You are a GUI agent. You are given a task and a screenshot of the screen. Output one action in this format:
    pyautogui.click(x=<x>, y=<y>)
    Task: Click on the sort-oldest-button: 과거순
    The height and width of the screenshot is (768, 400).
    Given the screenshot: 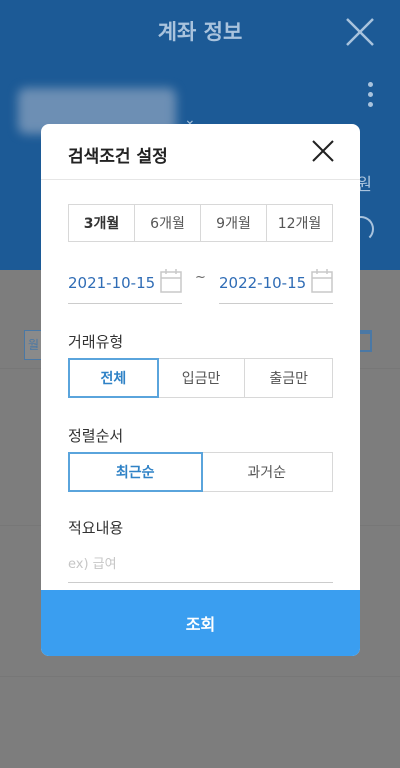 What is the action you would take?
    pyautogui.click(x=267, y=472)
    